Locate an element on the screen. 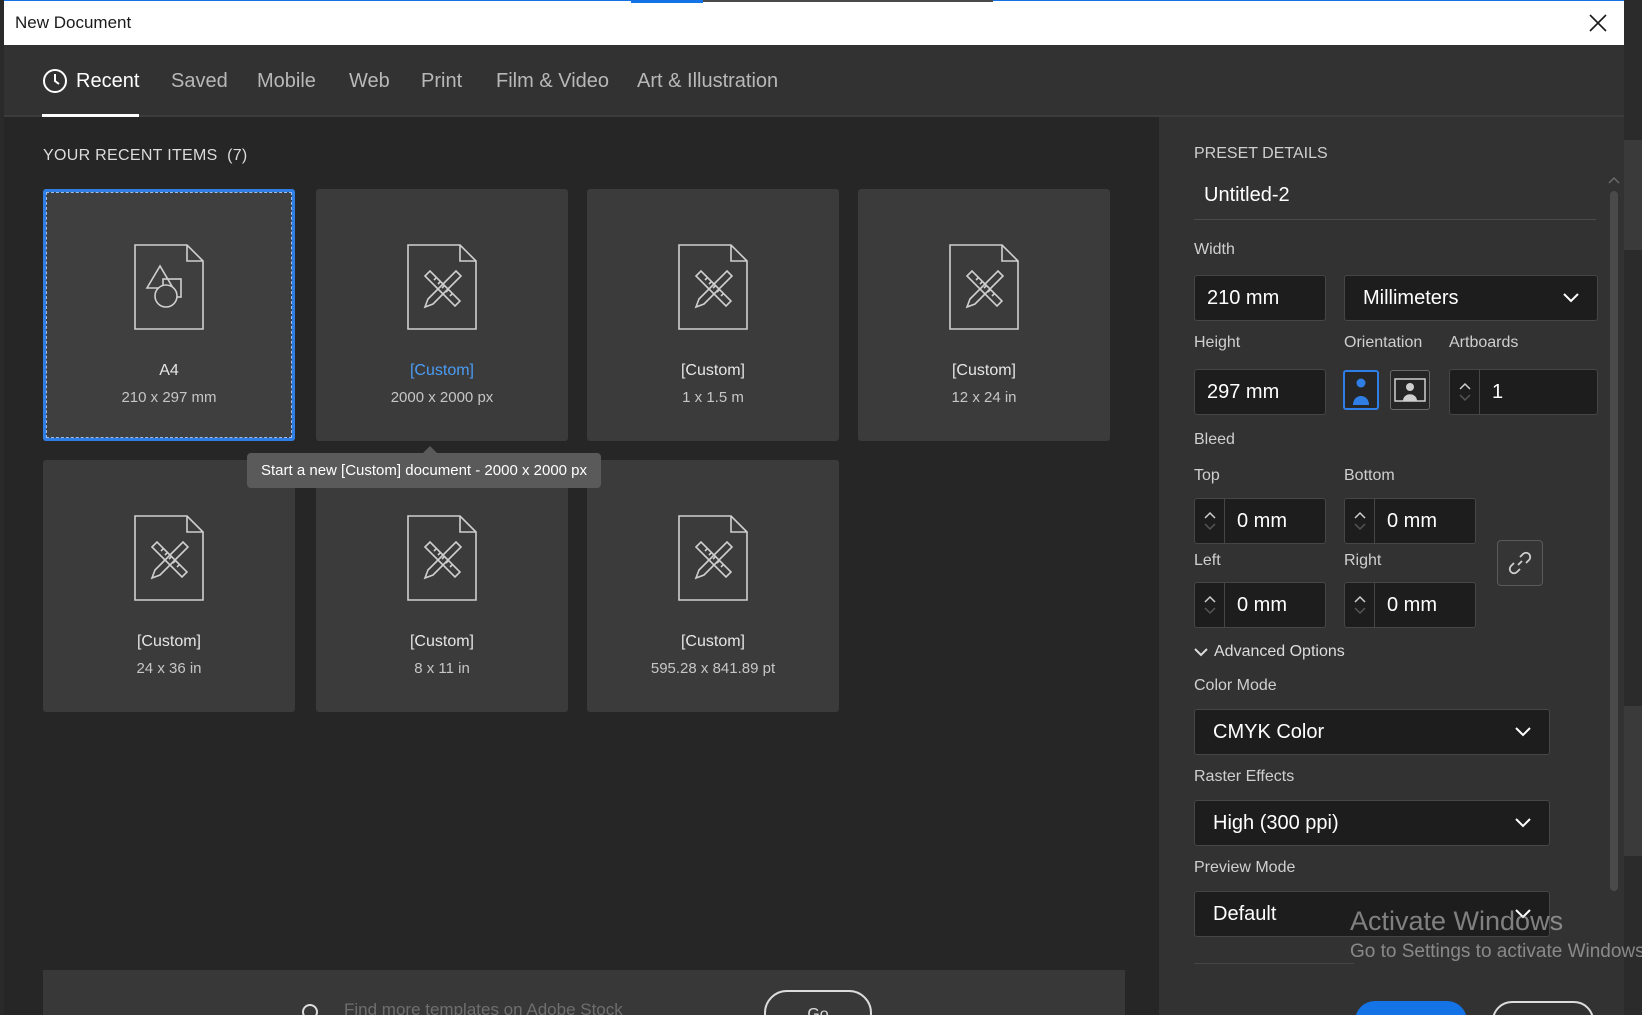 The image size is (1642, 1015). bleed-bottom-stepper: 0 mm is located at coordinates (1410, 521).